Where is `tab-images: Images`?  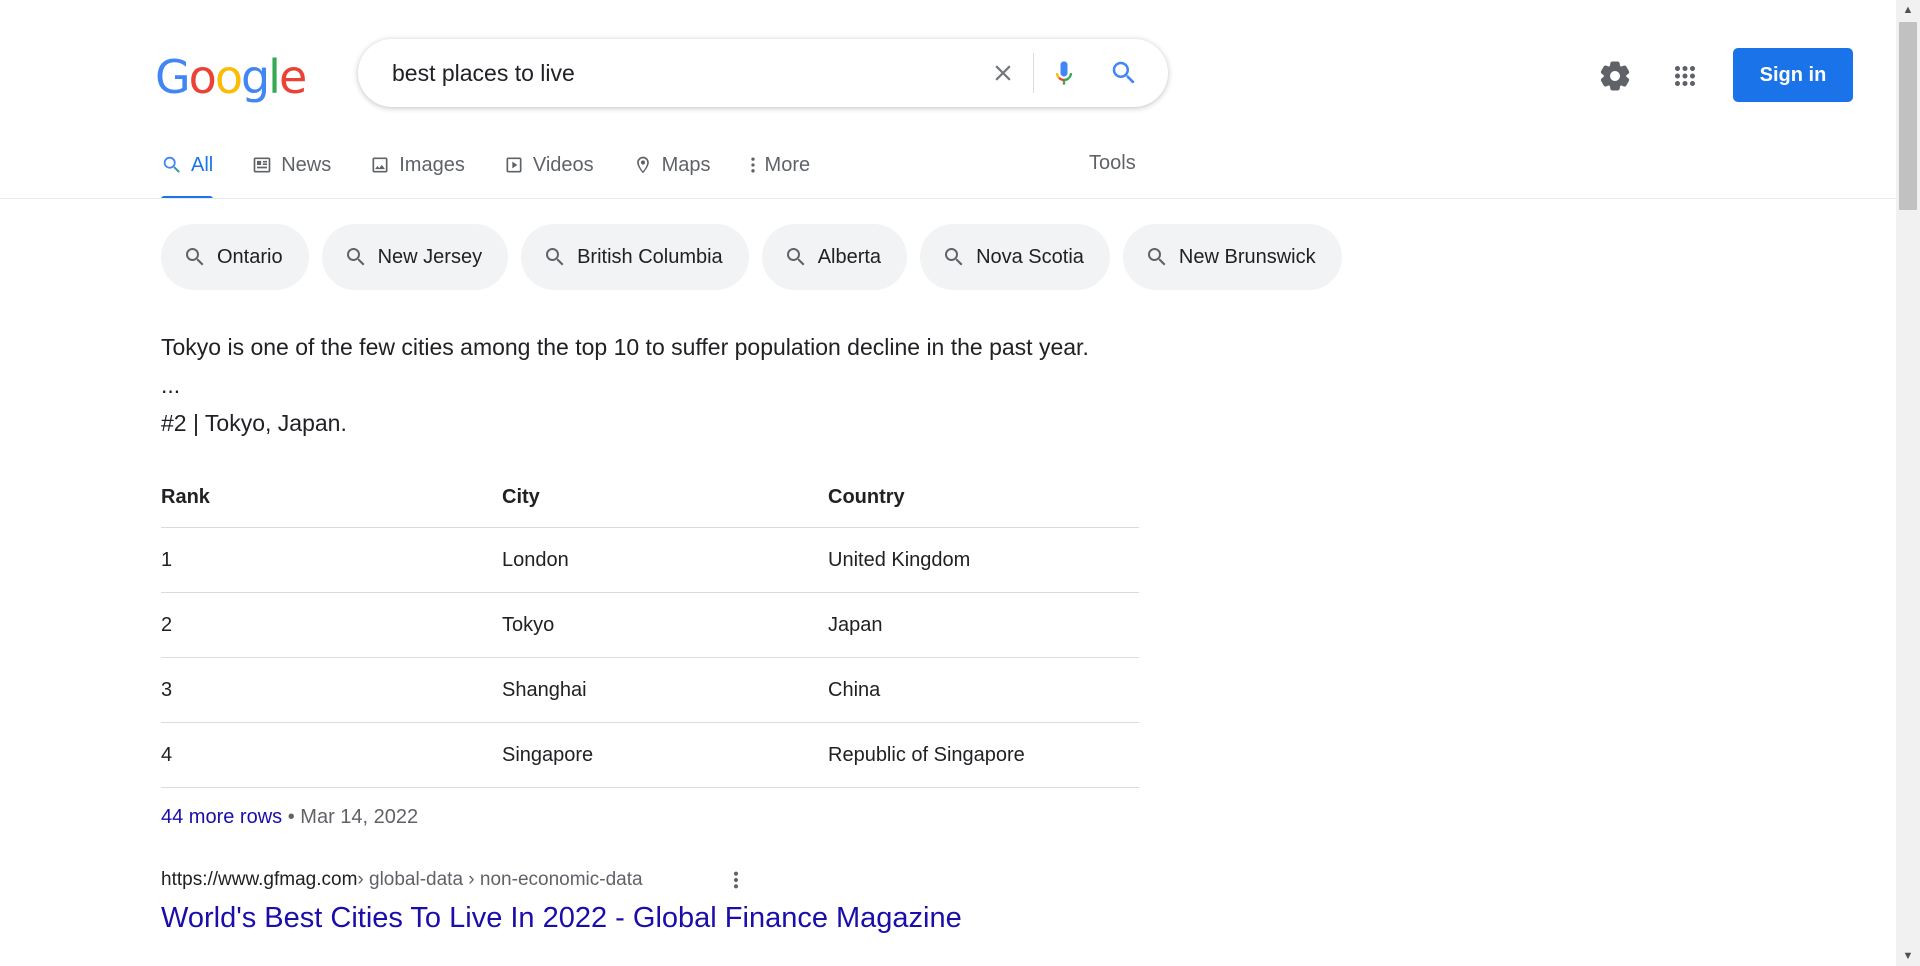 tab-images: Images is located at coordinates (417, 165).